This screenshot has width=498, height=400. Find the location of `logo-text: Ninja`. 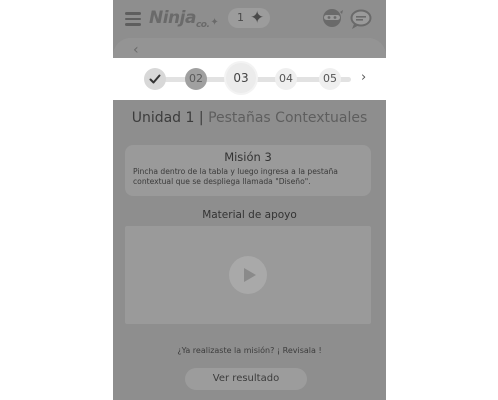

logo-text: Ninja is located at coordinates (172, 18).